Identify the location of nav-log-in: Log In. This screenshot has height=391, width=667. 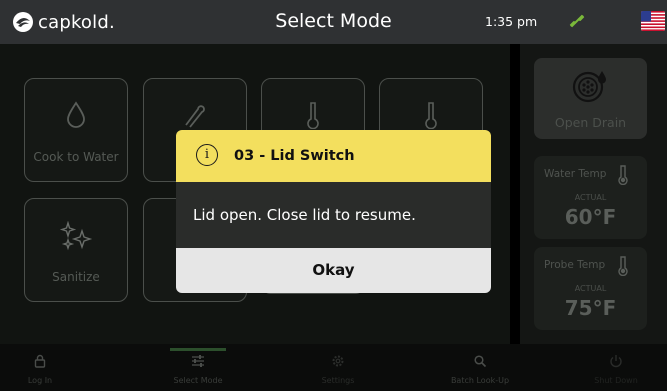
(40, 367).